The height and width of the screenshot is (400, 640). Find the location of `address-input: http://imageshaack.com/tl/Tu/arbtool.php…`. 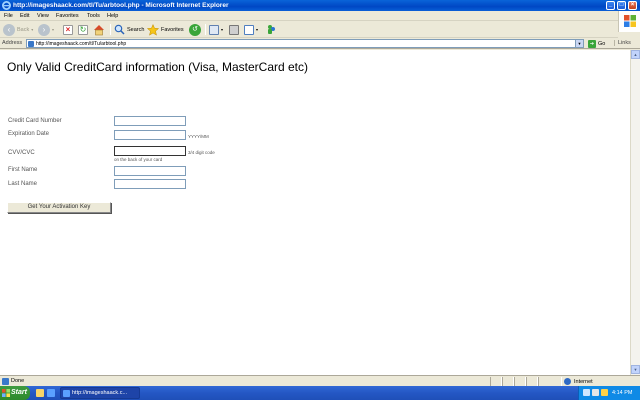

address-input: http://imageshaack.com/tl/Tu/arbtool.php… is located at coordinates (305, 43).